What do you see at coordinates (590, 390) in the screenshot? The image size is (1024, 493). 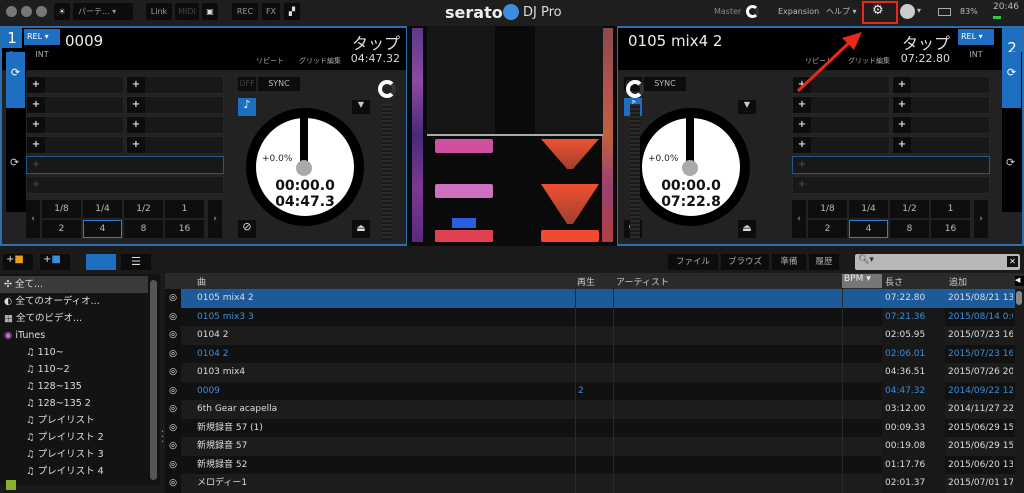 I see `table-row: ◎ 0009 2 04:47.32 2014/09/22 12:` at bounding box center [590, 390].